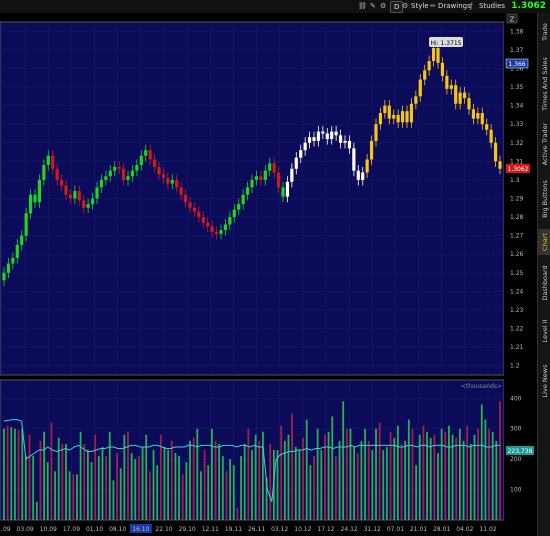 The height and width of the screenshot is (536, 550). Describe the element at coordinates (544, 144) in the screenshot. I see `side-tab-active-trader: Active Trader` at that location.